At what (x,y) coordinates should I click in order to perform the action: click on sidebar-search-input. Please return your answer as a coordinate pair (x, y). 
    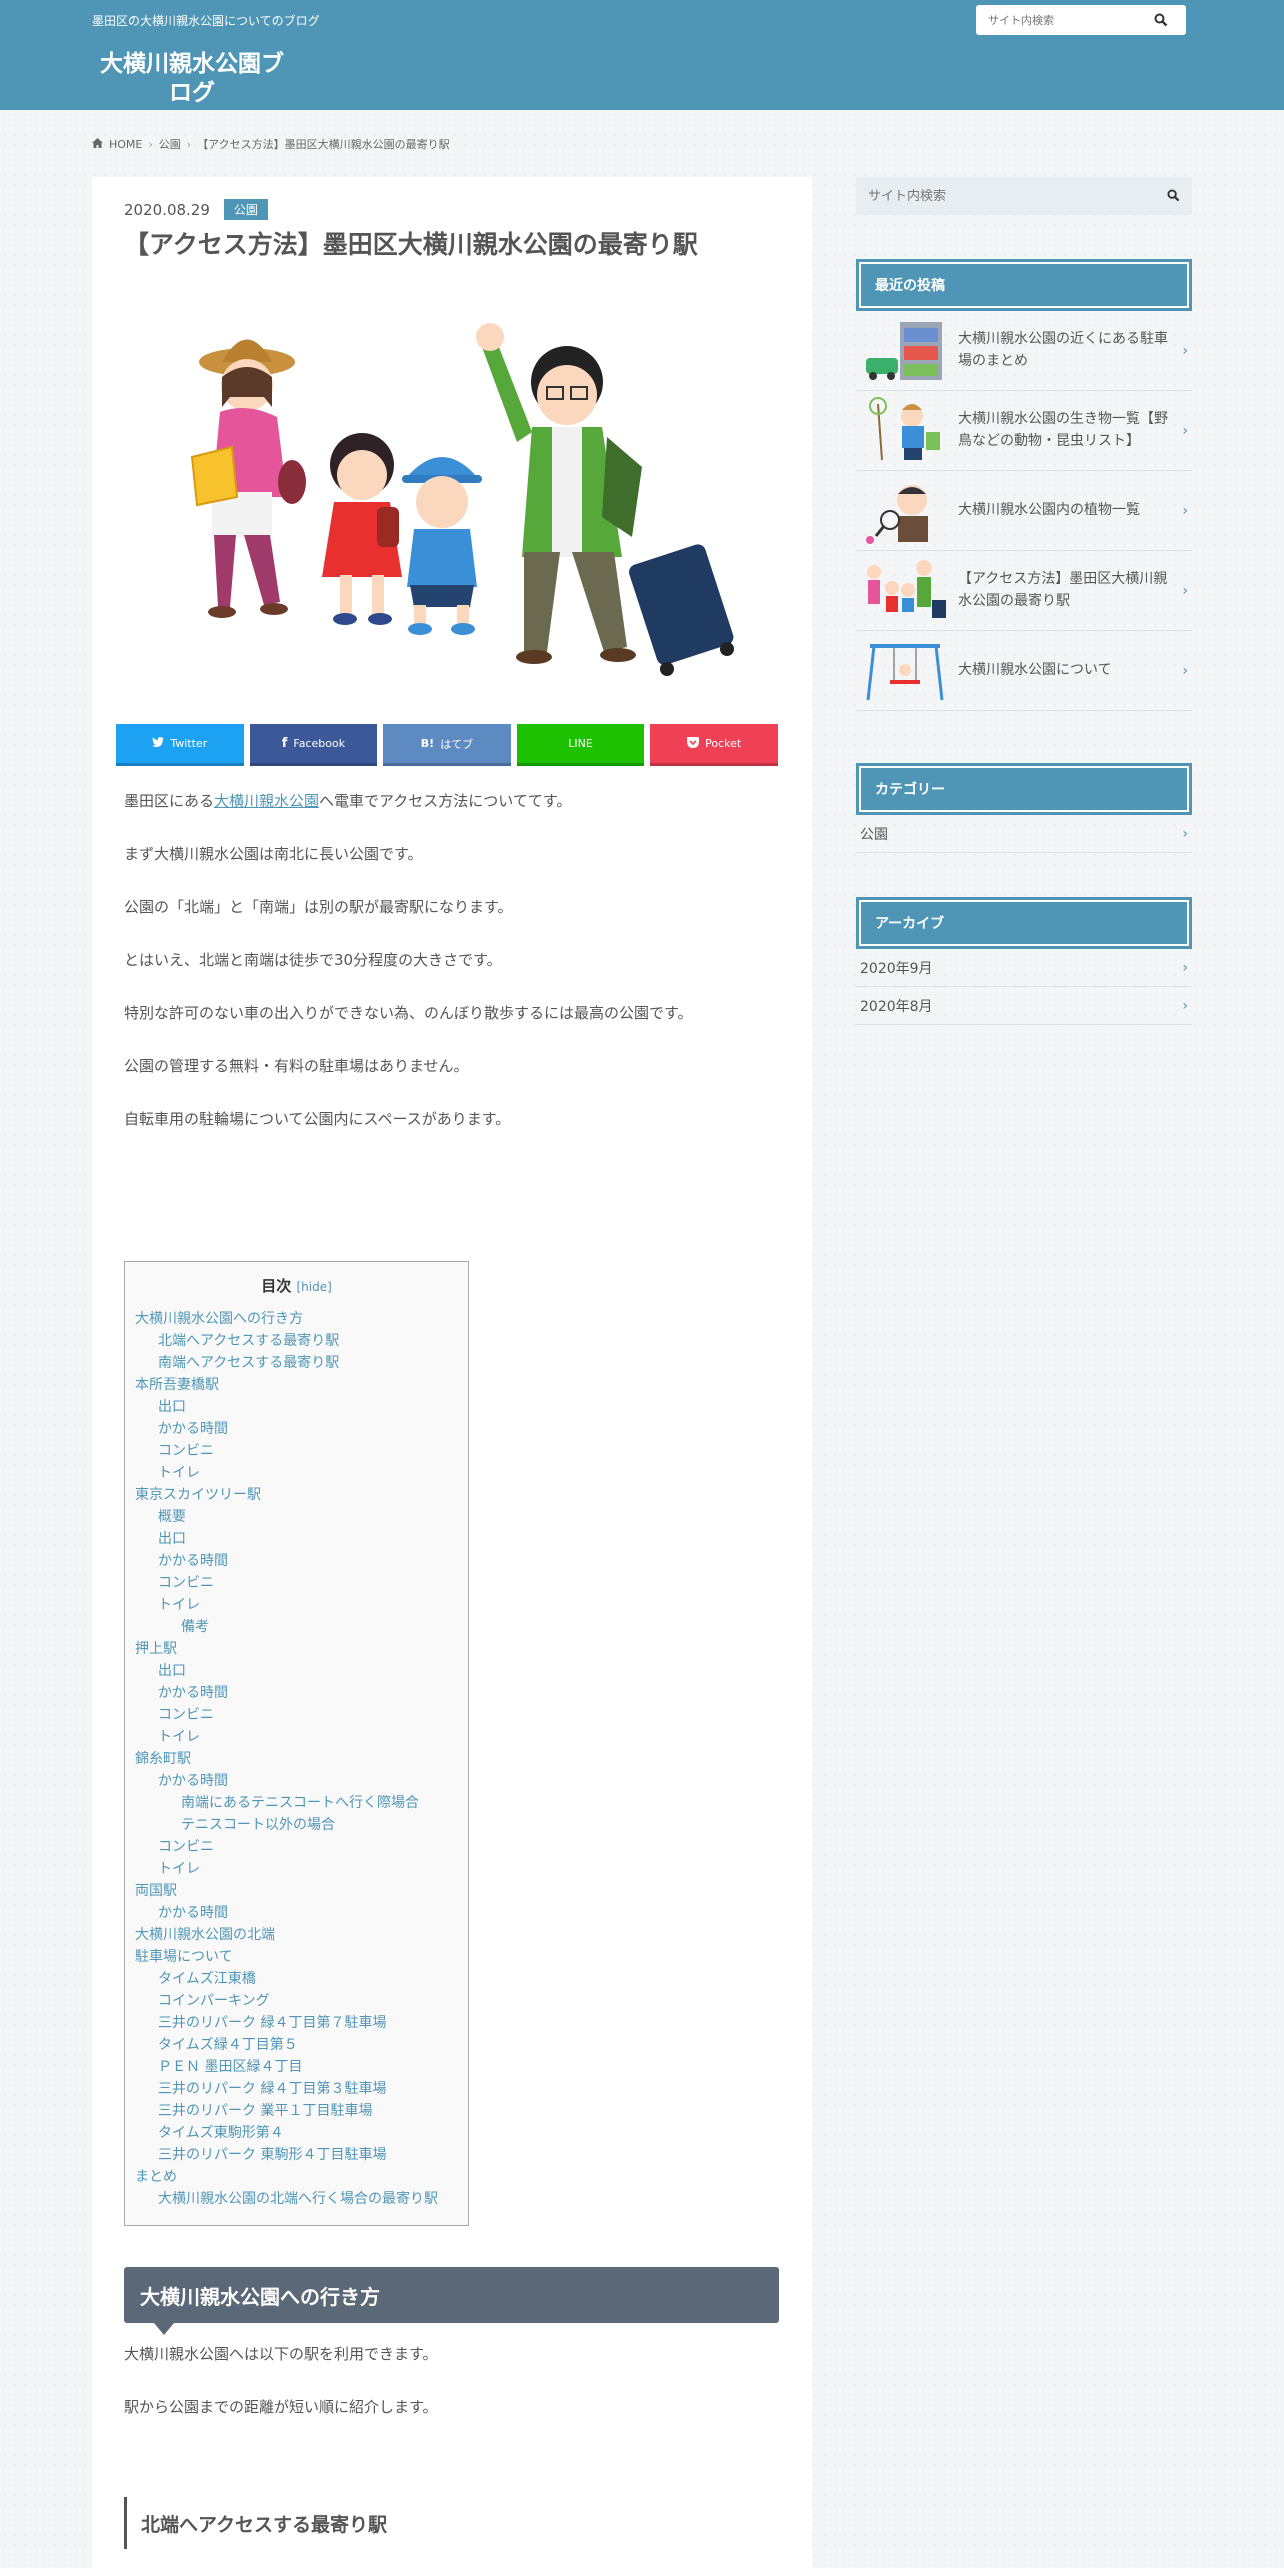
    Looking at the image, I should click on (1003, 196).